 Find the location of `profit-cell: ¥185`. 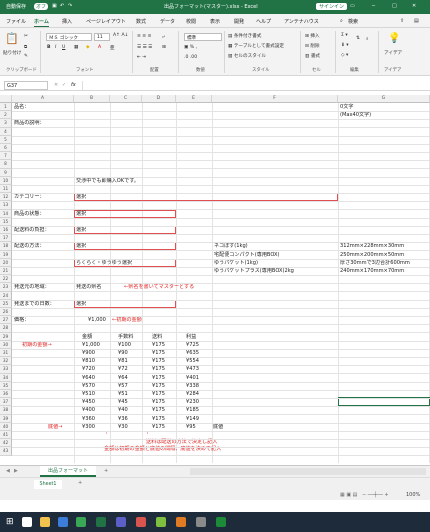

profit-cell: ¥185 is located at coordinates (192, 410).